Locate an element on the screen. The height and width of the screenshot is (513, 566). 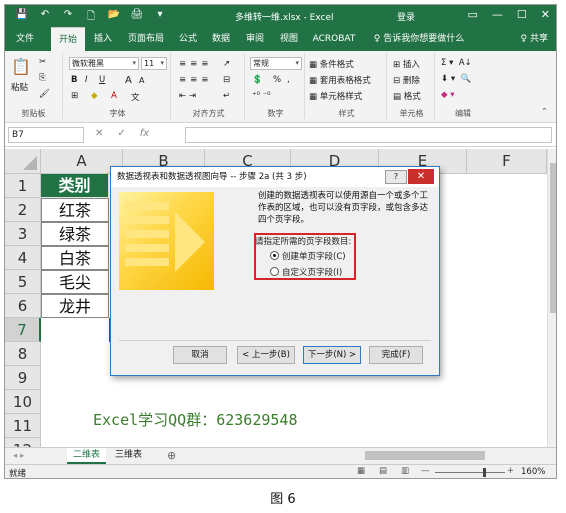
horizontal-align-icons: ≡≡≡ is located at coordinates (195, 80).